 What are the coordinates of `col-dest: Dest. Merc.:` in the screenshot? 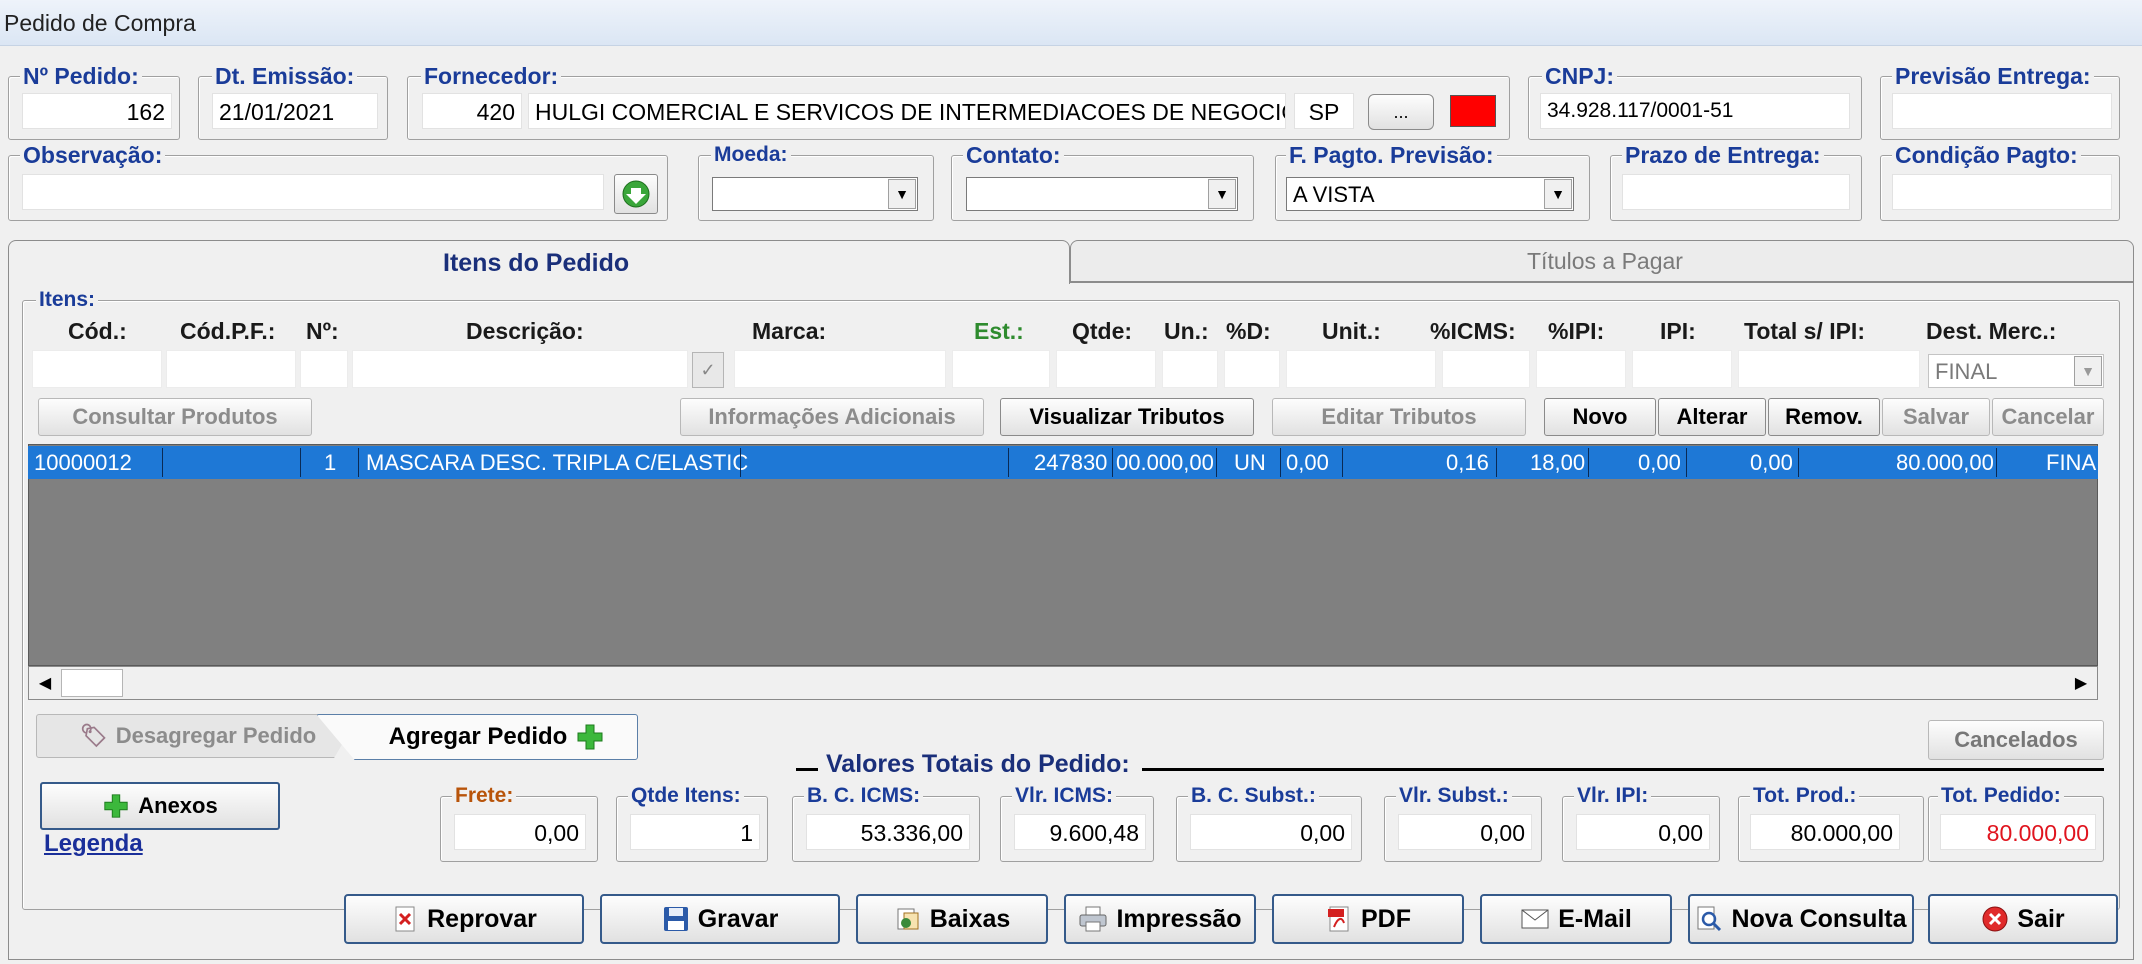 It's located at (1991, 331).